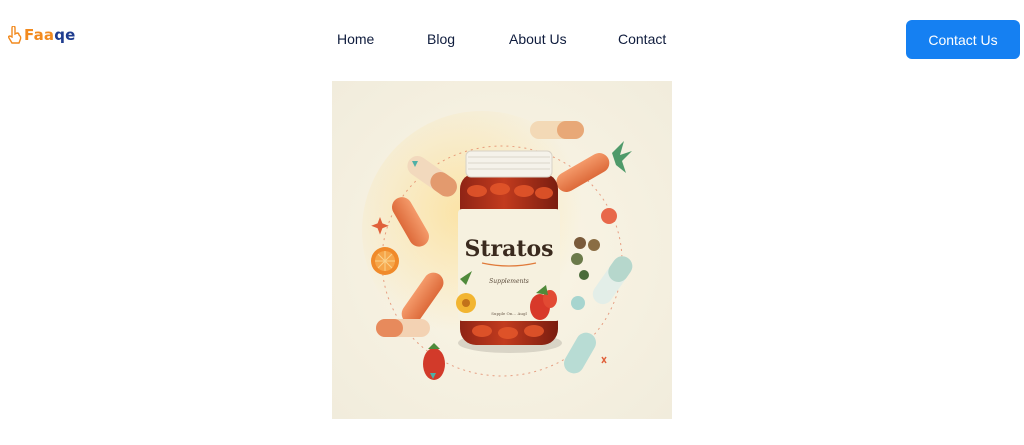 The height and width of the screenshot is (445, 1024). I want to click on nav-link-blog: Blog, so click(441, 39).